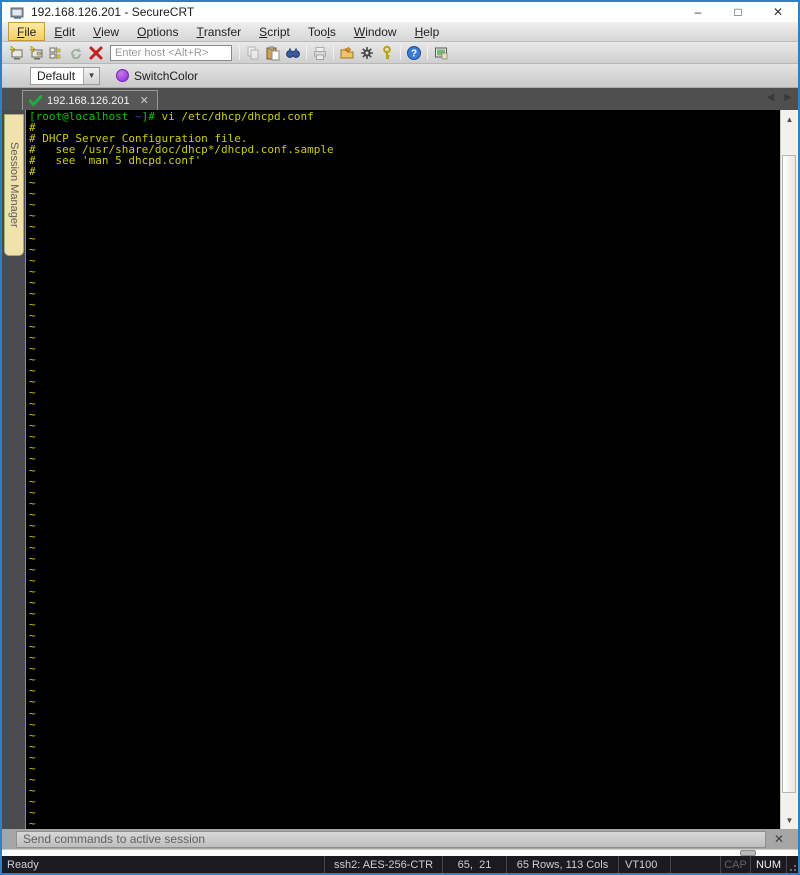 The image size is (800, 875). What do you see at coordinates (792, 864) in the screenshot?
I see `resize-grip` at bounding box center [792, 864].